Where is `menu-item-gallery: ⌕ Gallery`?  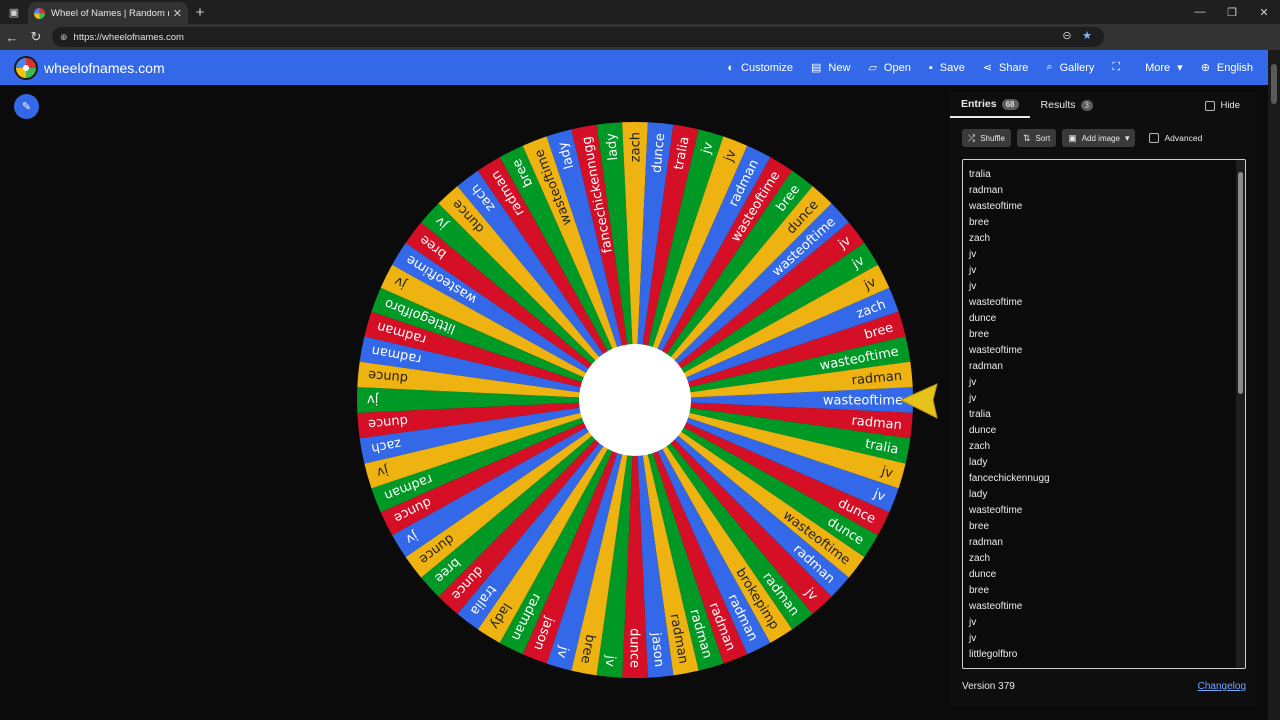 menu-item-gallery: ⌕ Gallery is located at coordinates (1070, 67).